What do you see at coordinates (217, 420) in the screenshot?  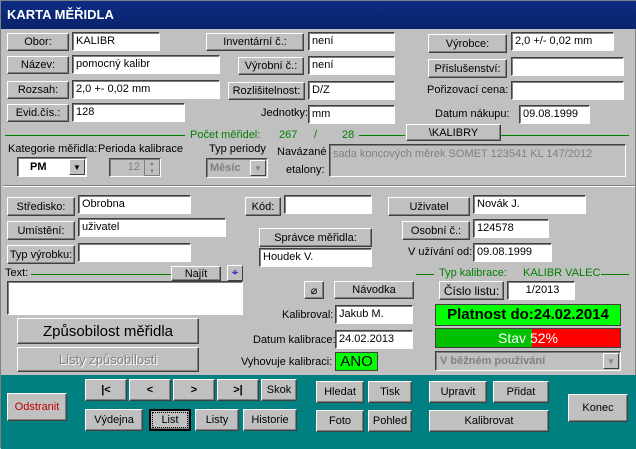 I see `listy-button: Listy` at bounding box center [217, 420].